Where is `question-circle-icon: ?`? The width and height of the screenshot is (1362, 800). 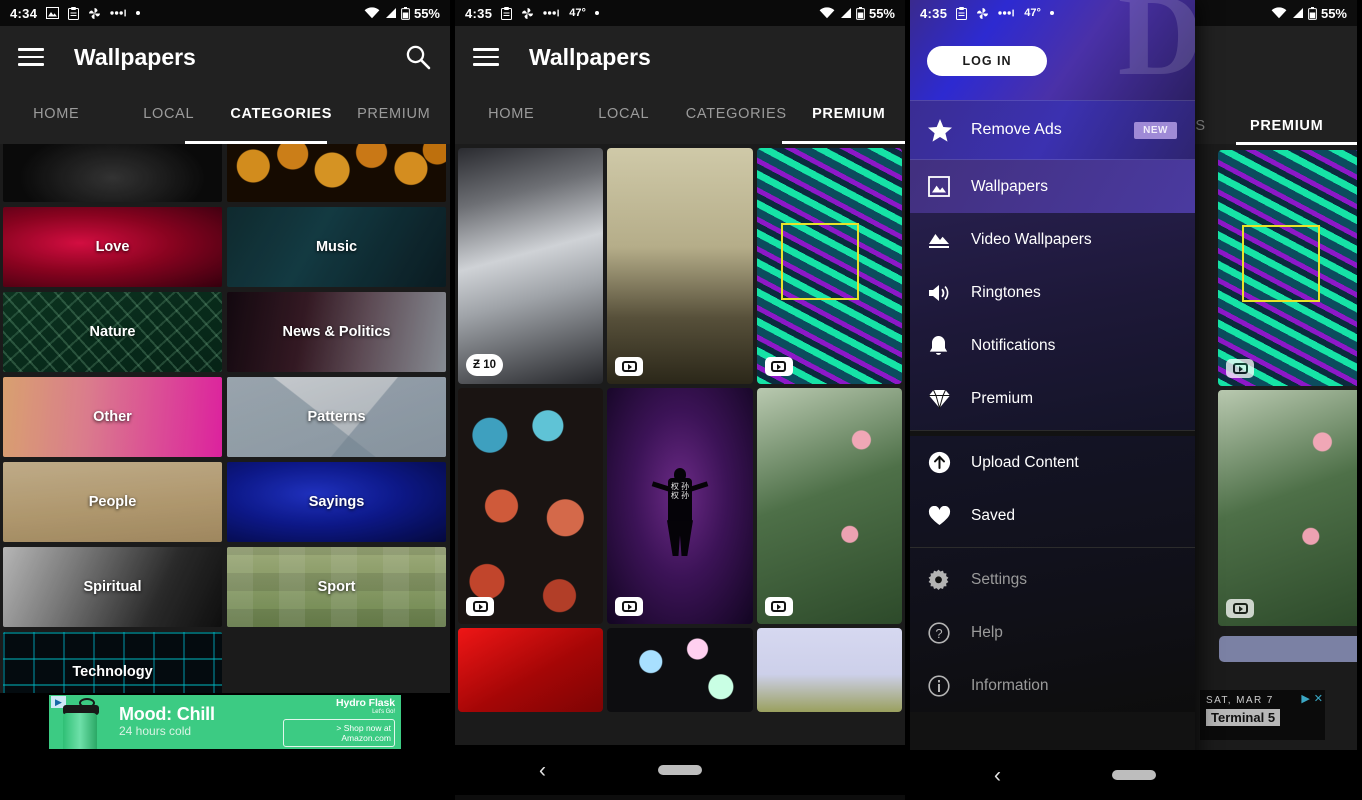
question-circle-icon: ? is located at coordinates (943, 632).